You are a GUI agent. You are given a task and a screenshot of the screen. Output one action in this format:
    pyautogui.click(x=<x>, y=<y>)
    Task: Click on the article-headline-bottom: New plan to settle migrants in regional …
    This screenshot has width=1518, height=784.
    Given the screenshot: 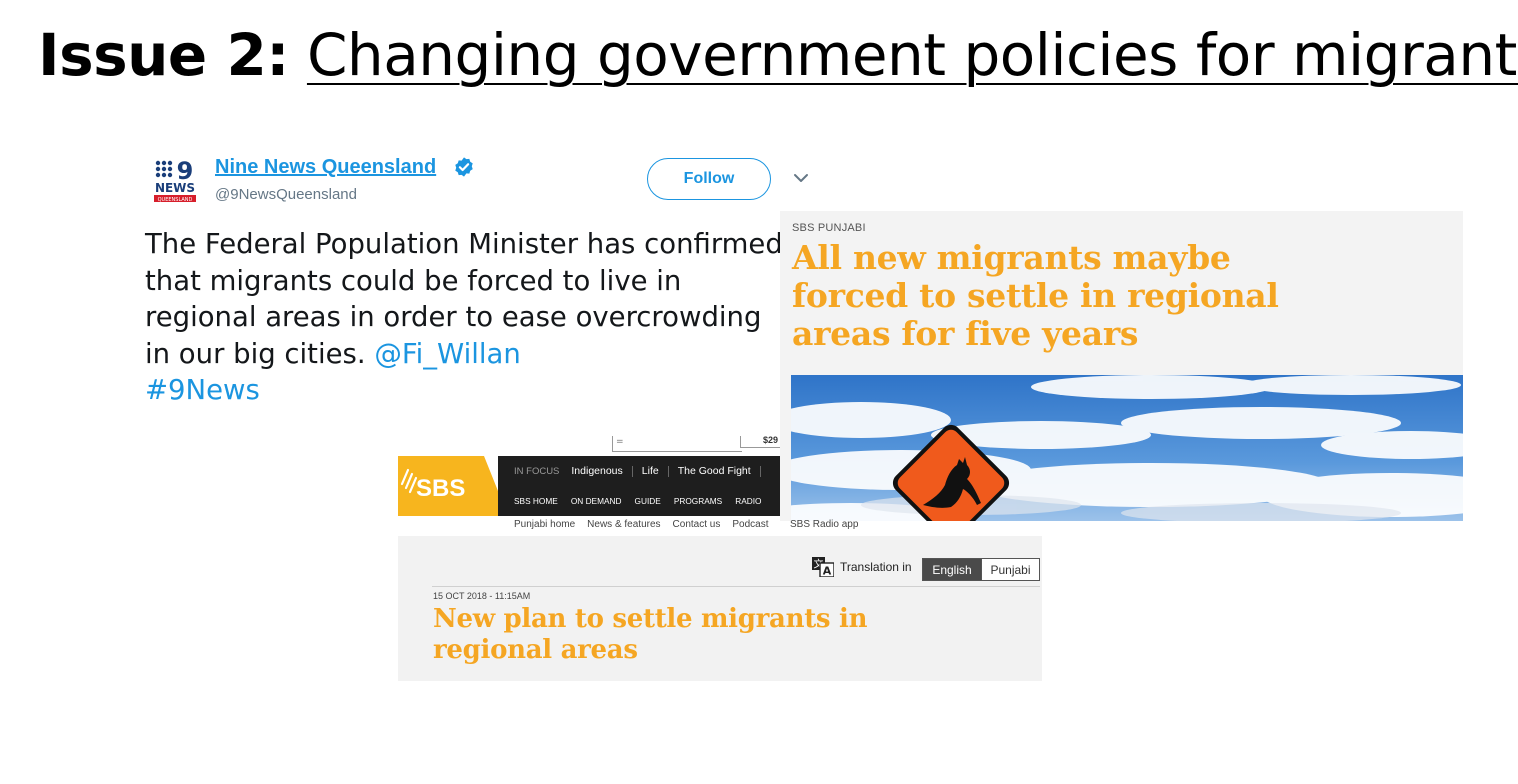 What is the action you would take?
    pyautogui.click(x=713, y=635)
    